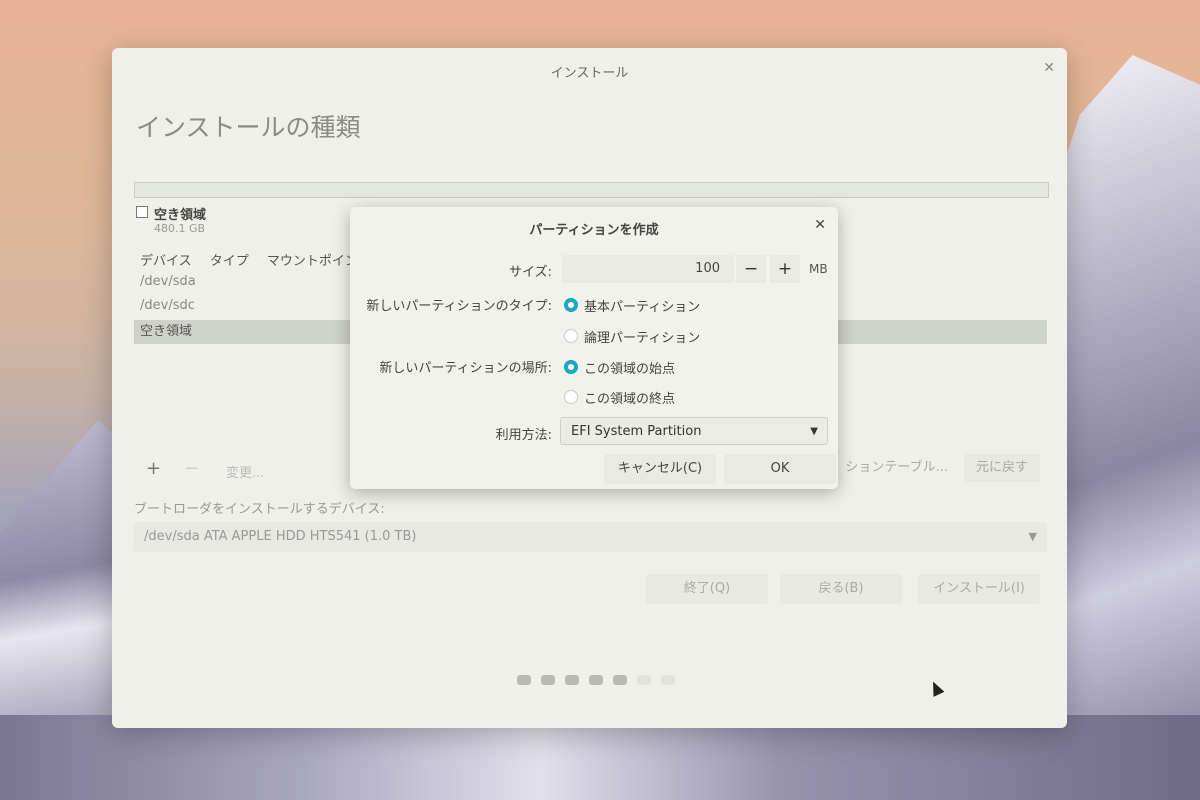  I want to click on use-as-label: 利用方法:, so click(523, 435).